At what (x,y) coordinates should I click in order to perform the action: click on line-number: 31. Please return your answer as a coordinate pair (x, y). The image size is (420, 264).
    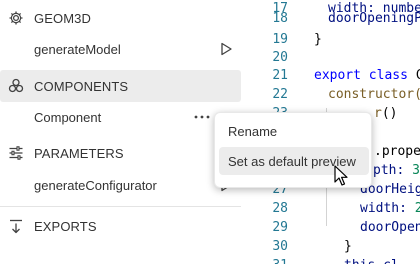
    Looking at the image, I should click on (267, 259).